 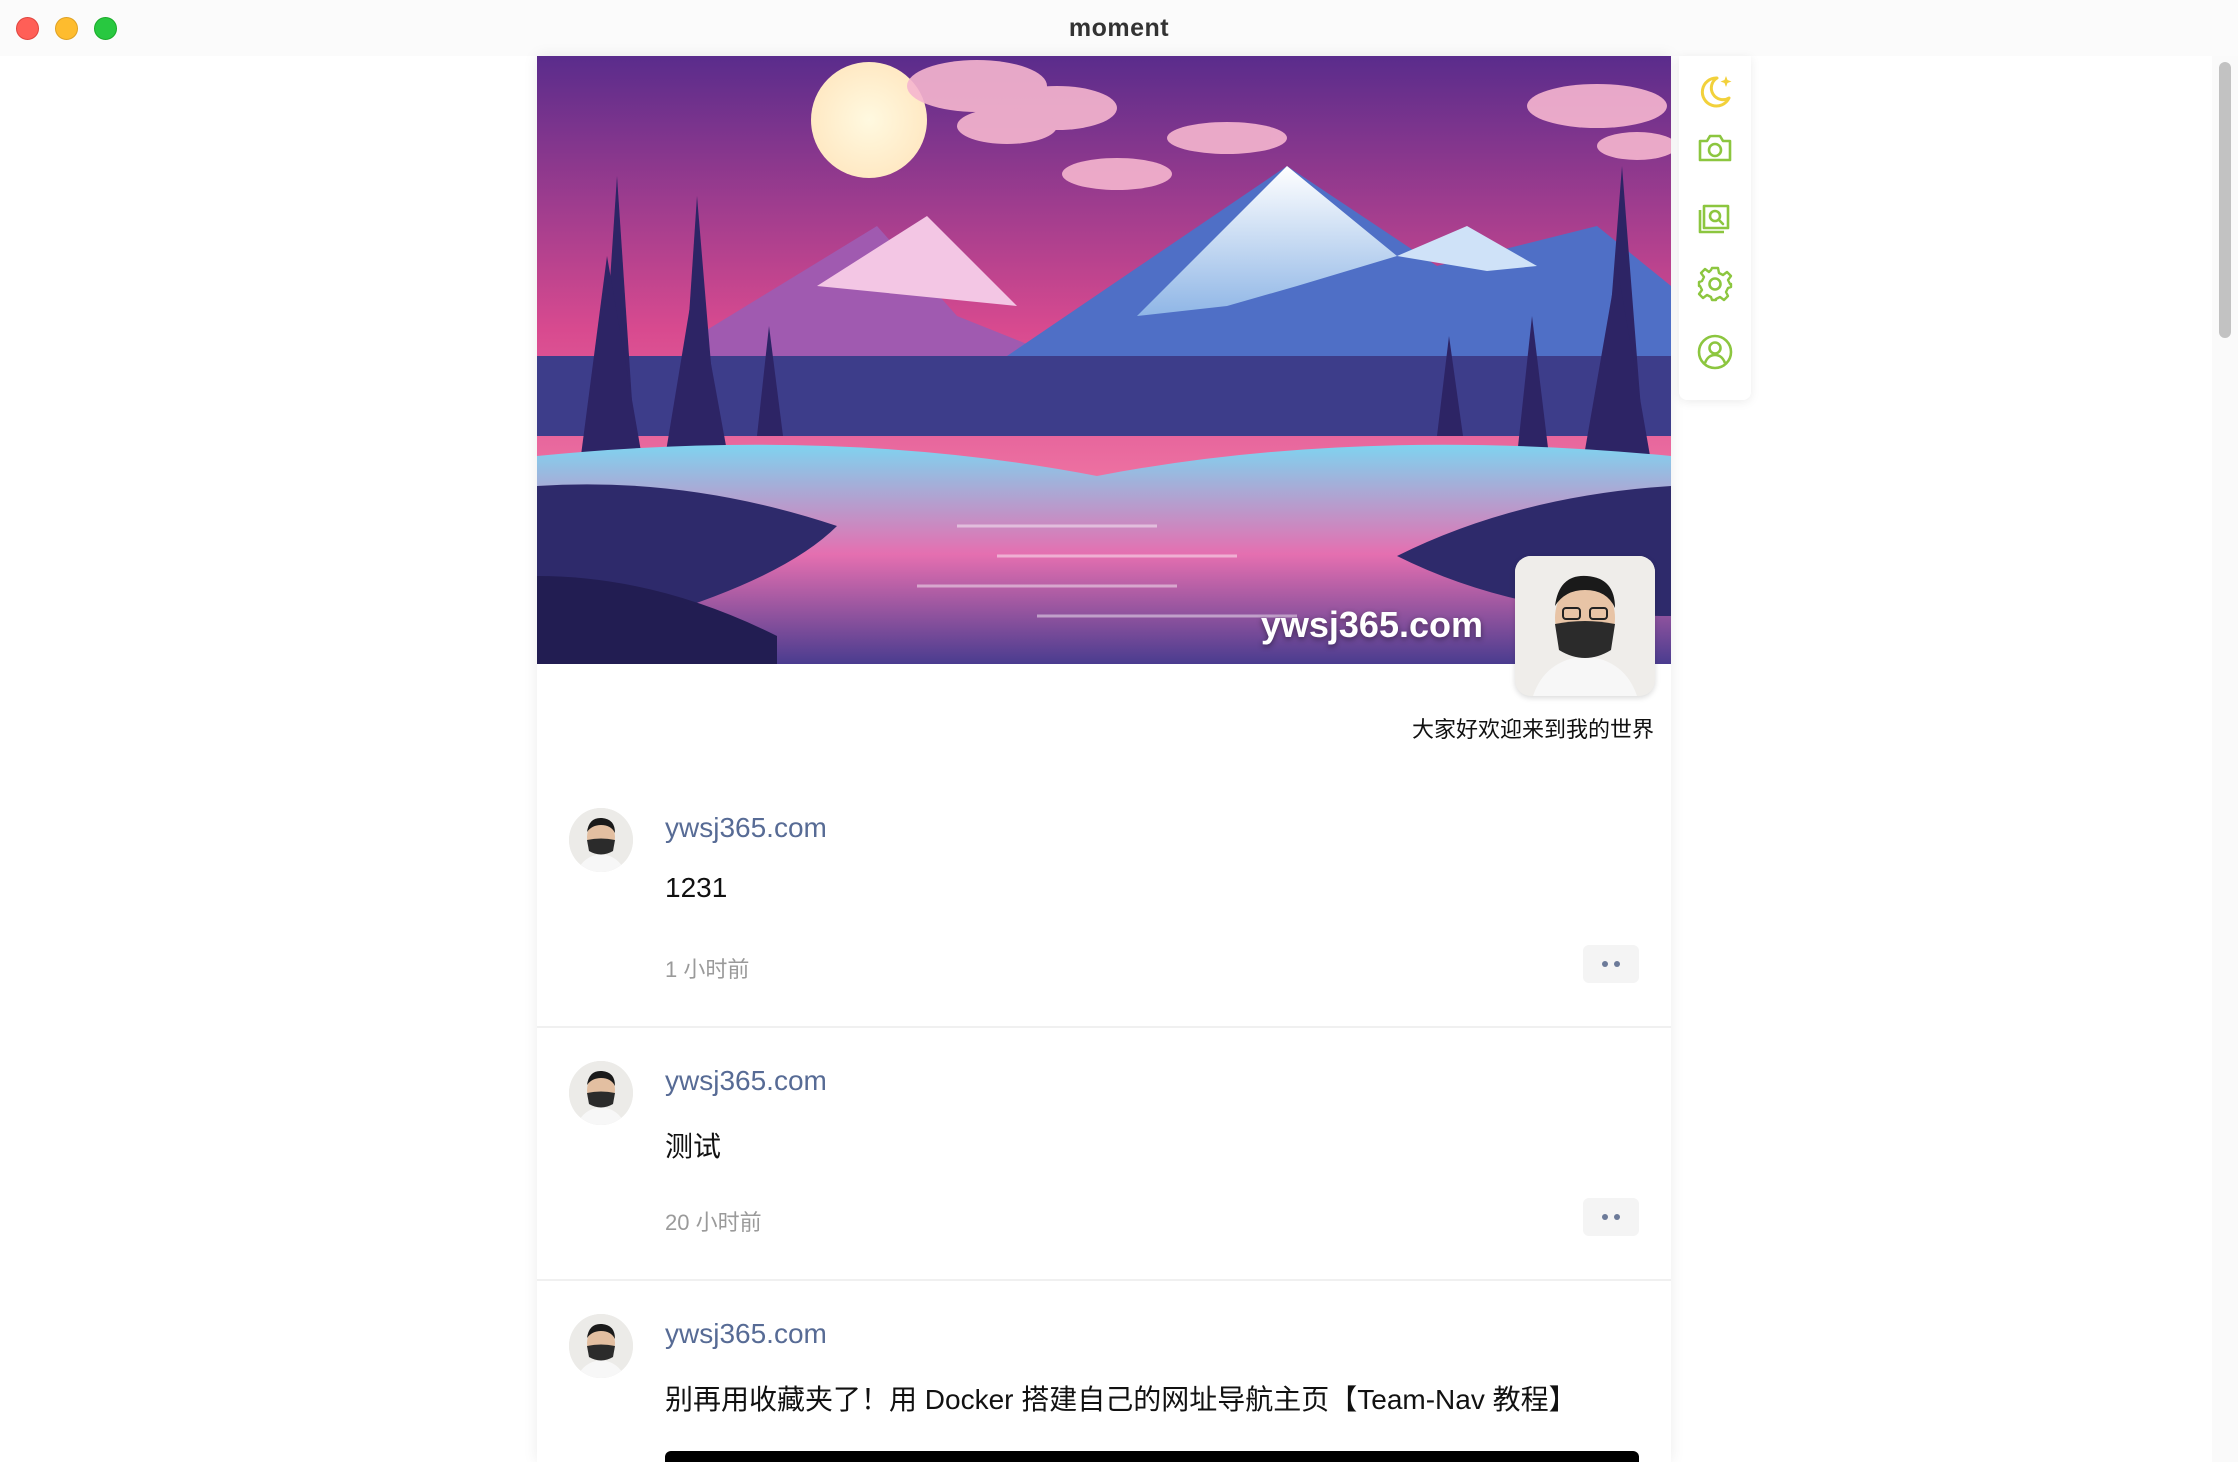 I want to click on camera-button, so click(x=1715, y=148).